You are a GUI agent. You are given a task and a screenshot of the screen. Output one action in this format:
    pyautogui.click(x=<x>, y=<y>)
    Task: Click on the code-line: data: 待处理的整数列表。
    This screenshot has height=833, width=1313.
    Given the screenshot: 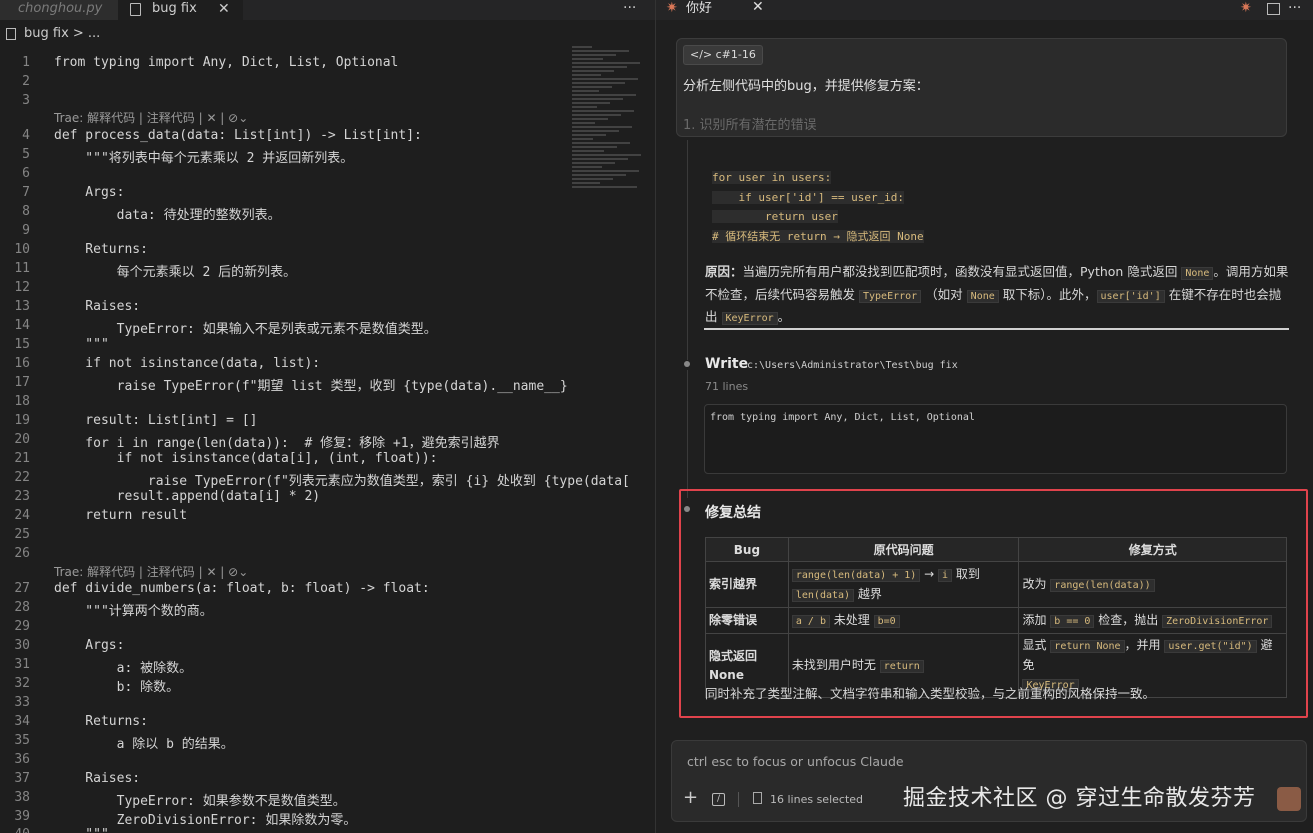 What is the action you would take?
    pyautogui.click(x=167, y=215)
    